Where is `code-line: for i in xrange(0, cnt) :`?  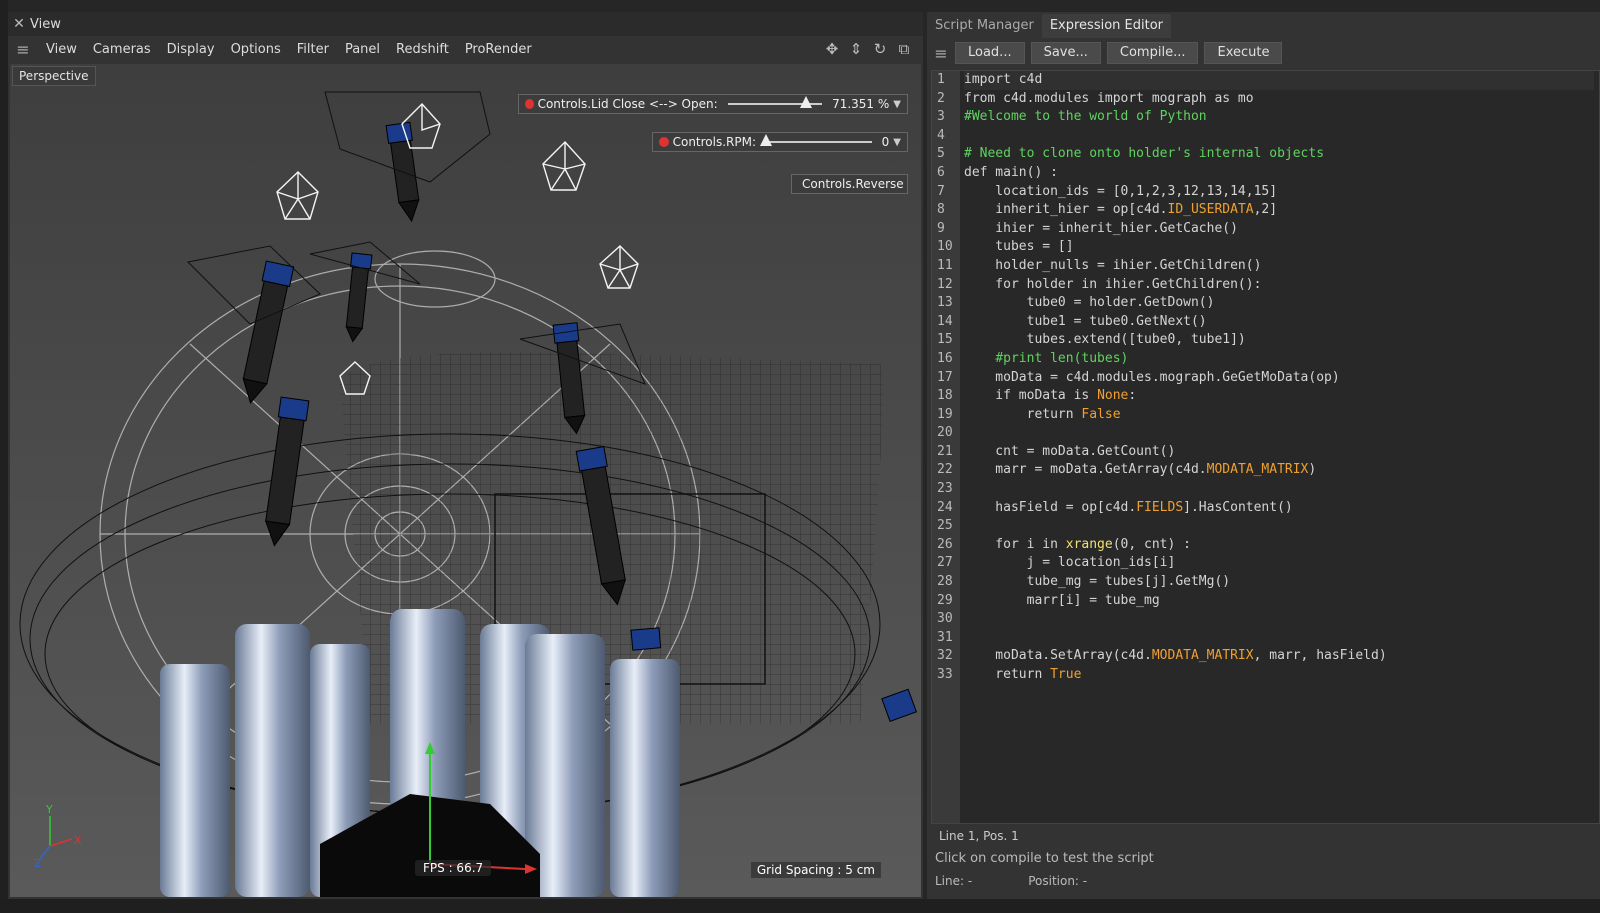
code-line: for i in xrange(0, cnt) : is located at coordinates (1279, 545).